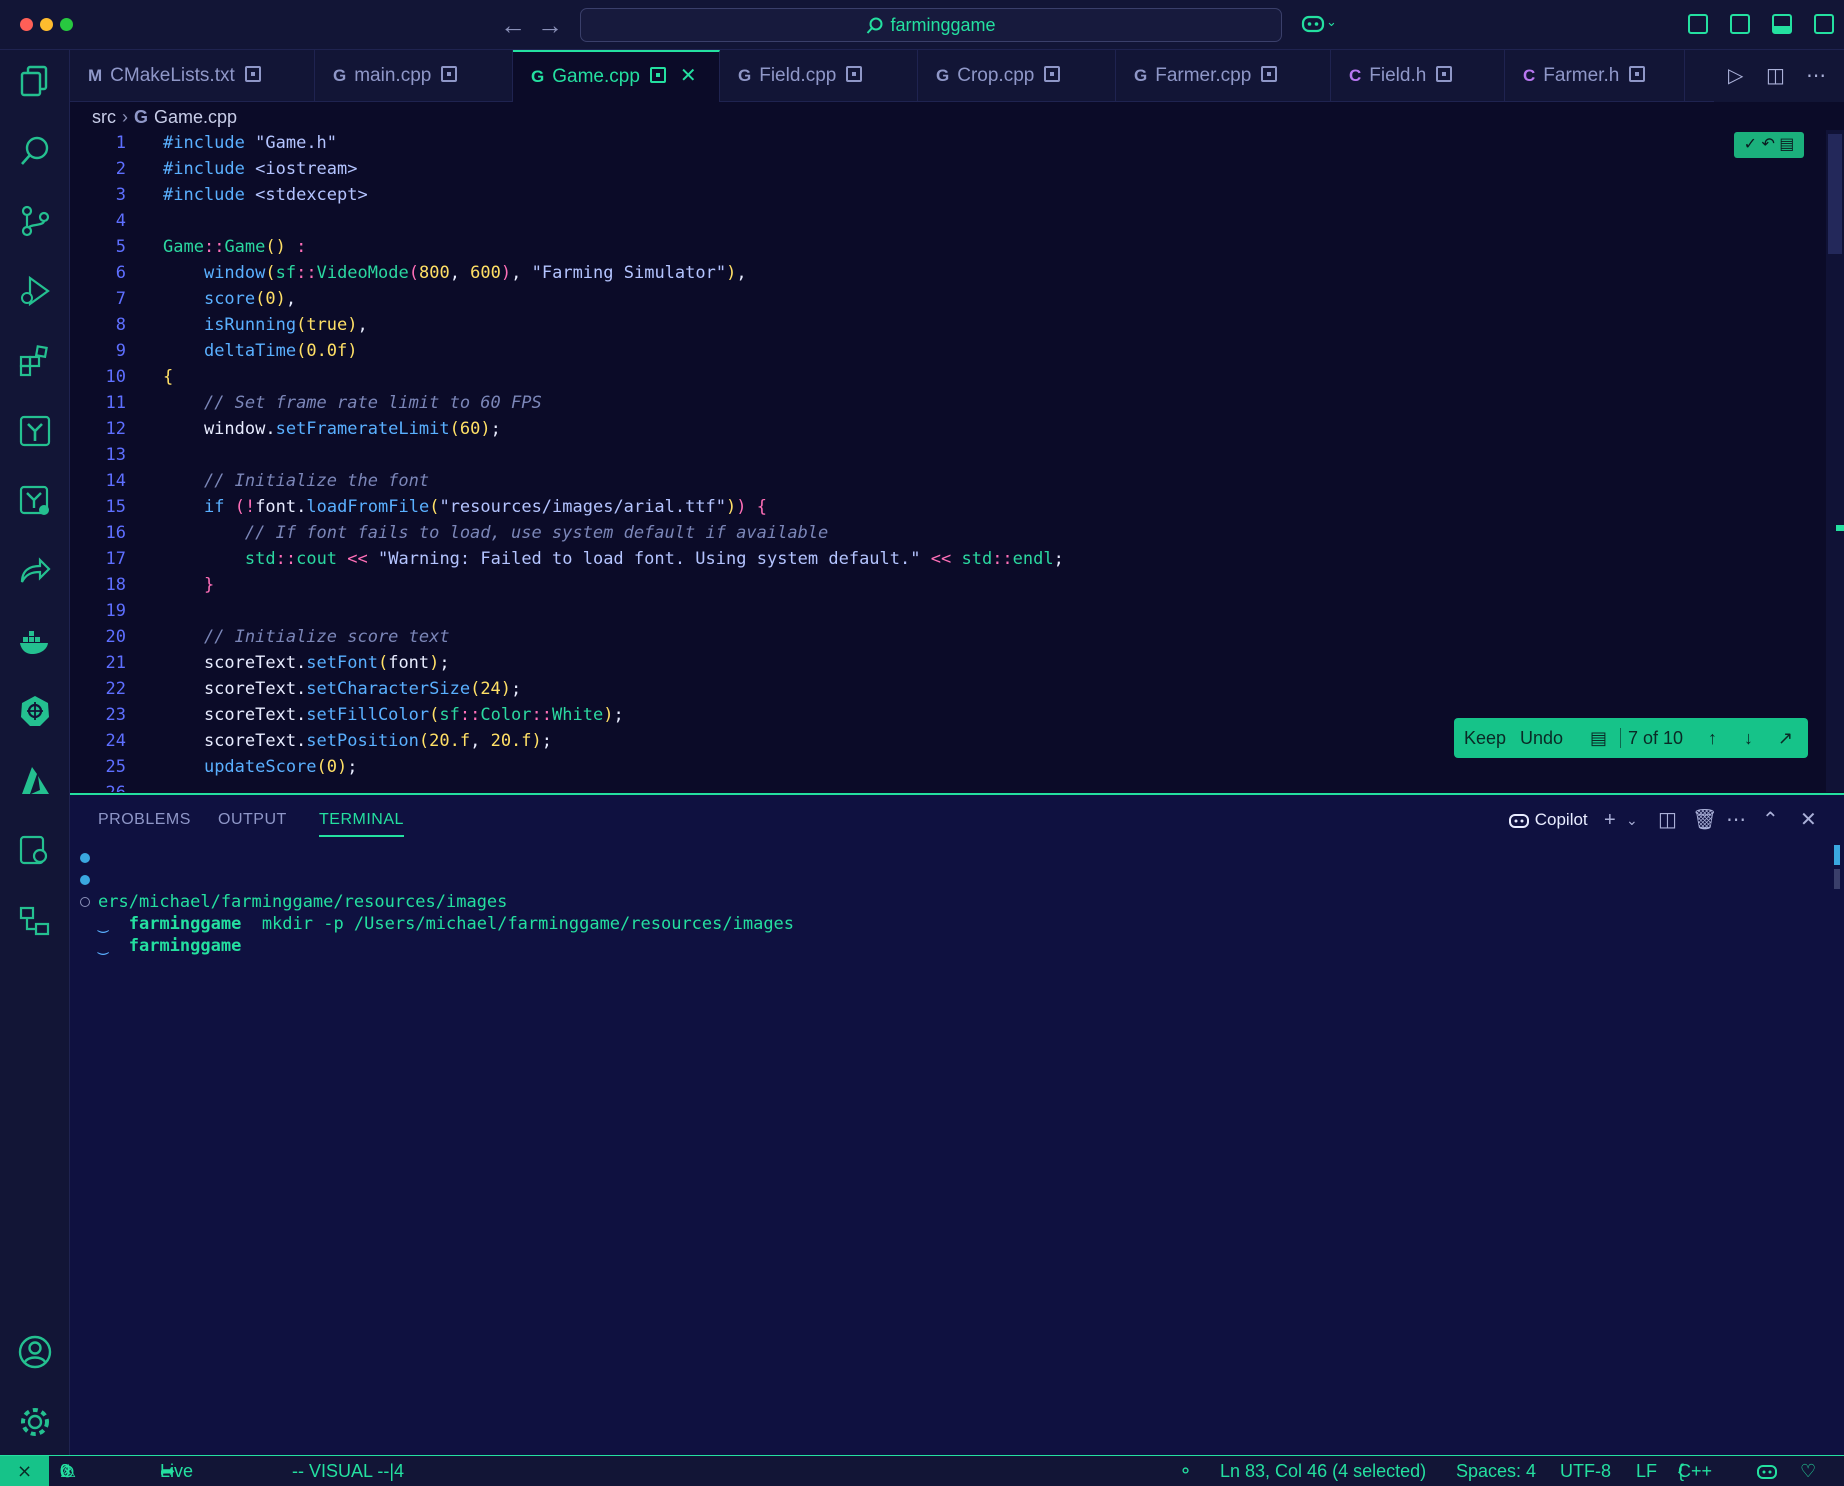 The height and width of the screenshot is (1486, 1844). Describe the element at coordinates (285, 429) in the screenshot. I see `code-line: 12 window.setFramerateLimit(60);` at that location.